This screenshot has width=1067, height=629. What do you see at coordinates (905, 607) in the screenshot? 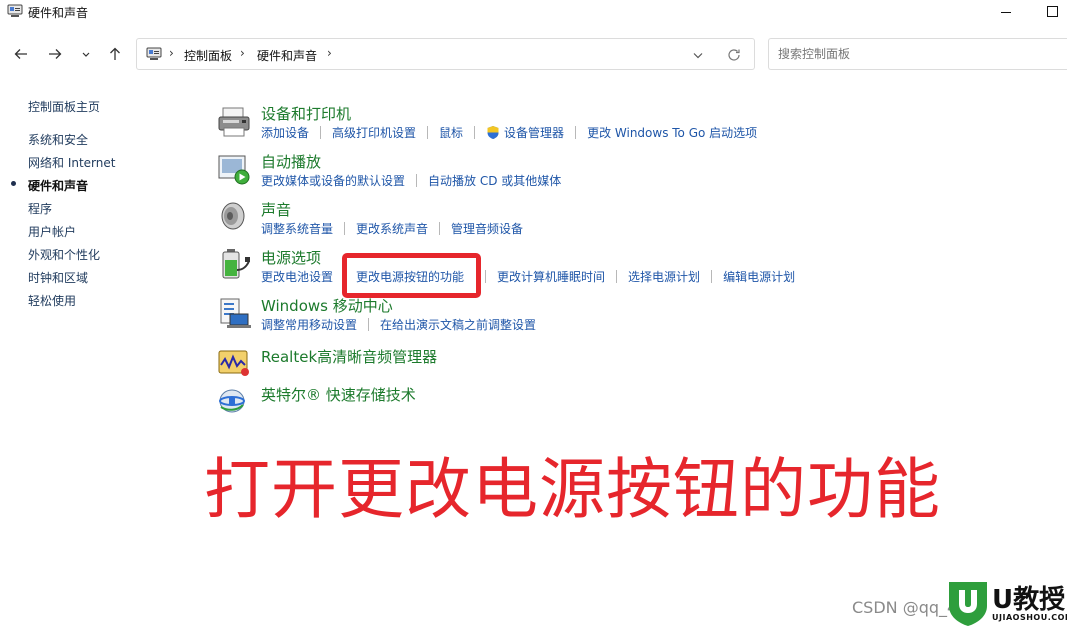
I see `csdn-watermark: CSDN @qq_4` at bounding box center [905, 607].